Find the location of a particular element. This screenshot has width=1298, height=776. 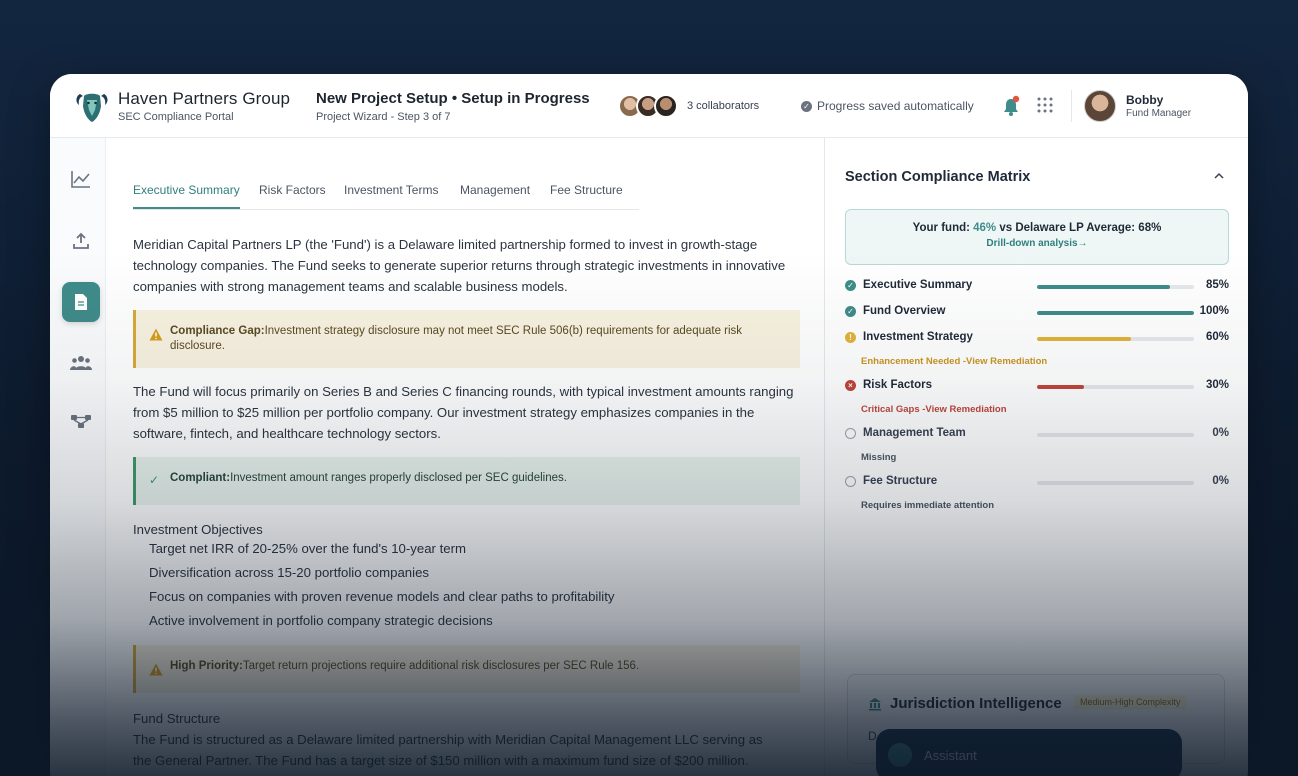

drill-down-link: Drill-down analysis→ is located at coordinates (1037, 243).